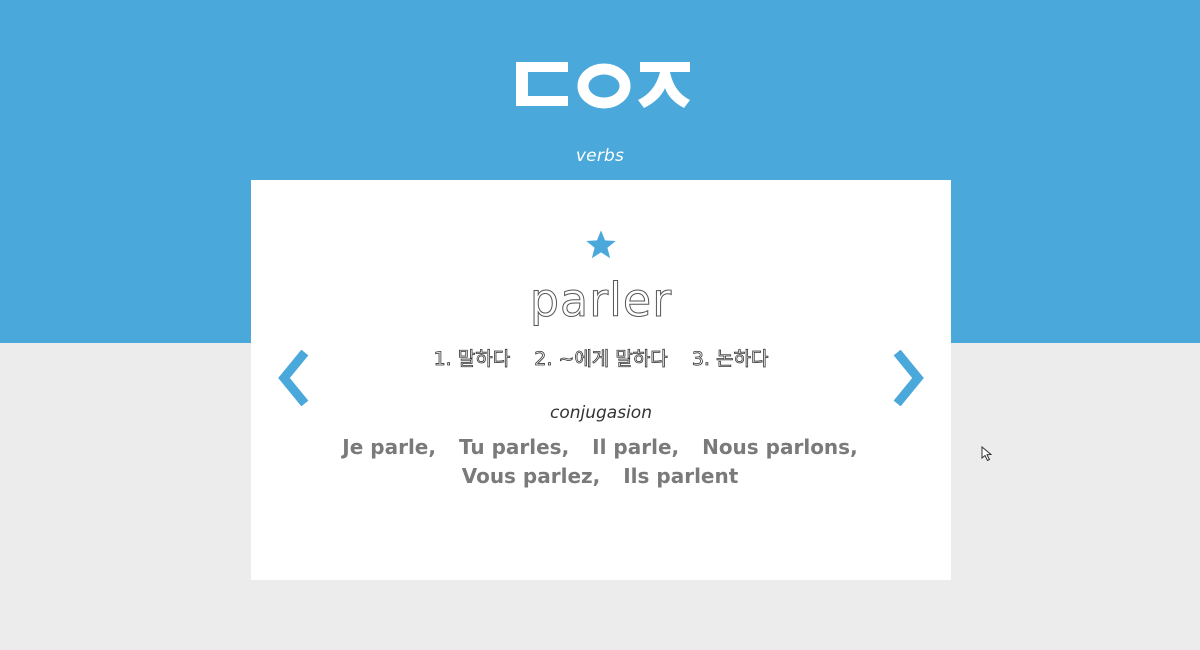 The image size is (1200, 650). Describe the element at coordinates (910, 378) in the screenshot. I see `chevron-right-icon` at that location.